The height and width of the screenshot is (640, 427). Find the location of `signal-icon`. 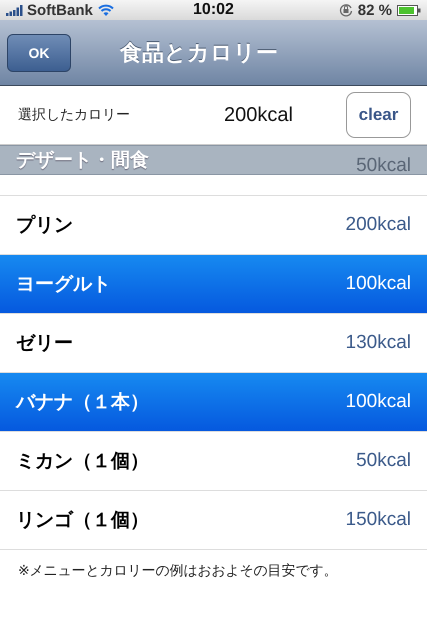

signal-icon is located at coordinates (15, 10).